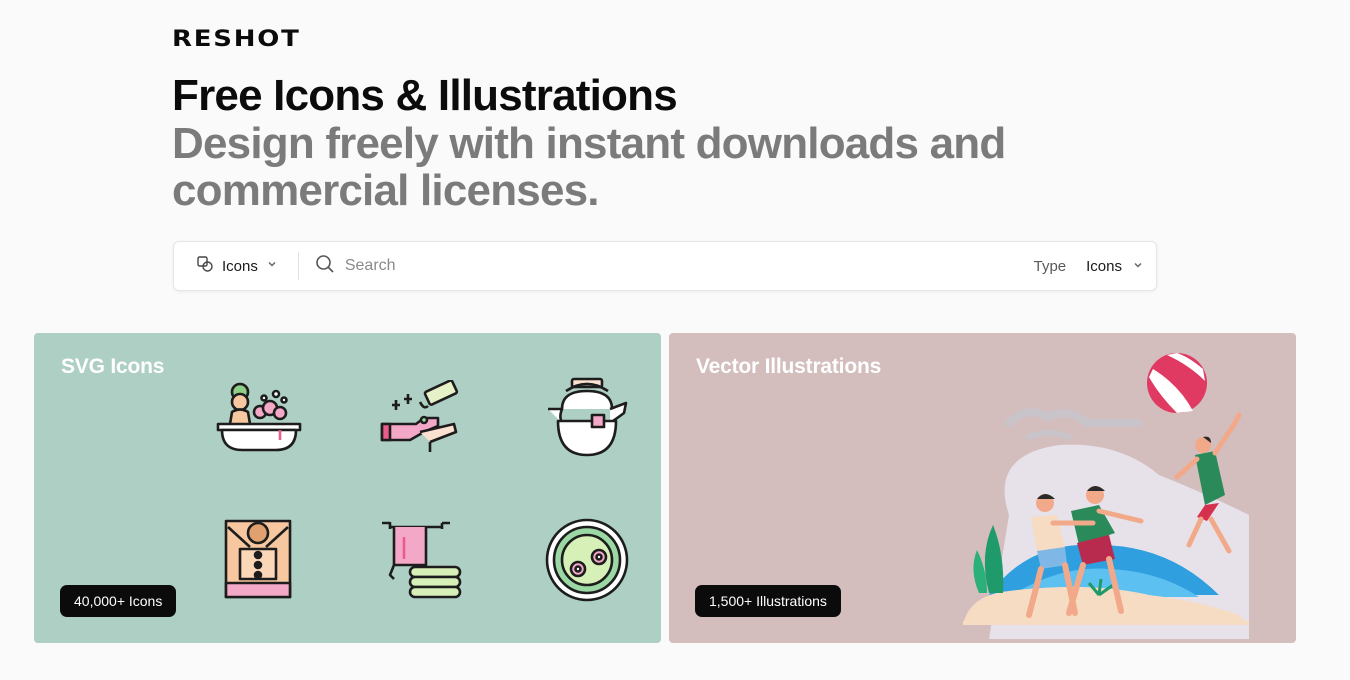 This screenshot has width=1350, height=680. What do you see at coordinates (587, 562) in the screenshot?
I see `plate-flowers-icon` at bounding box center [587, 562].